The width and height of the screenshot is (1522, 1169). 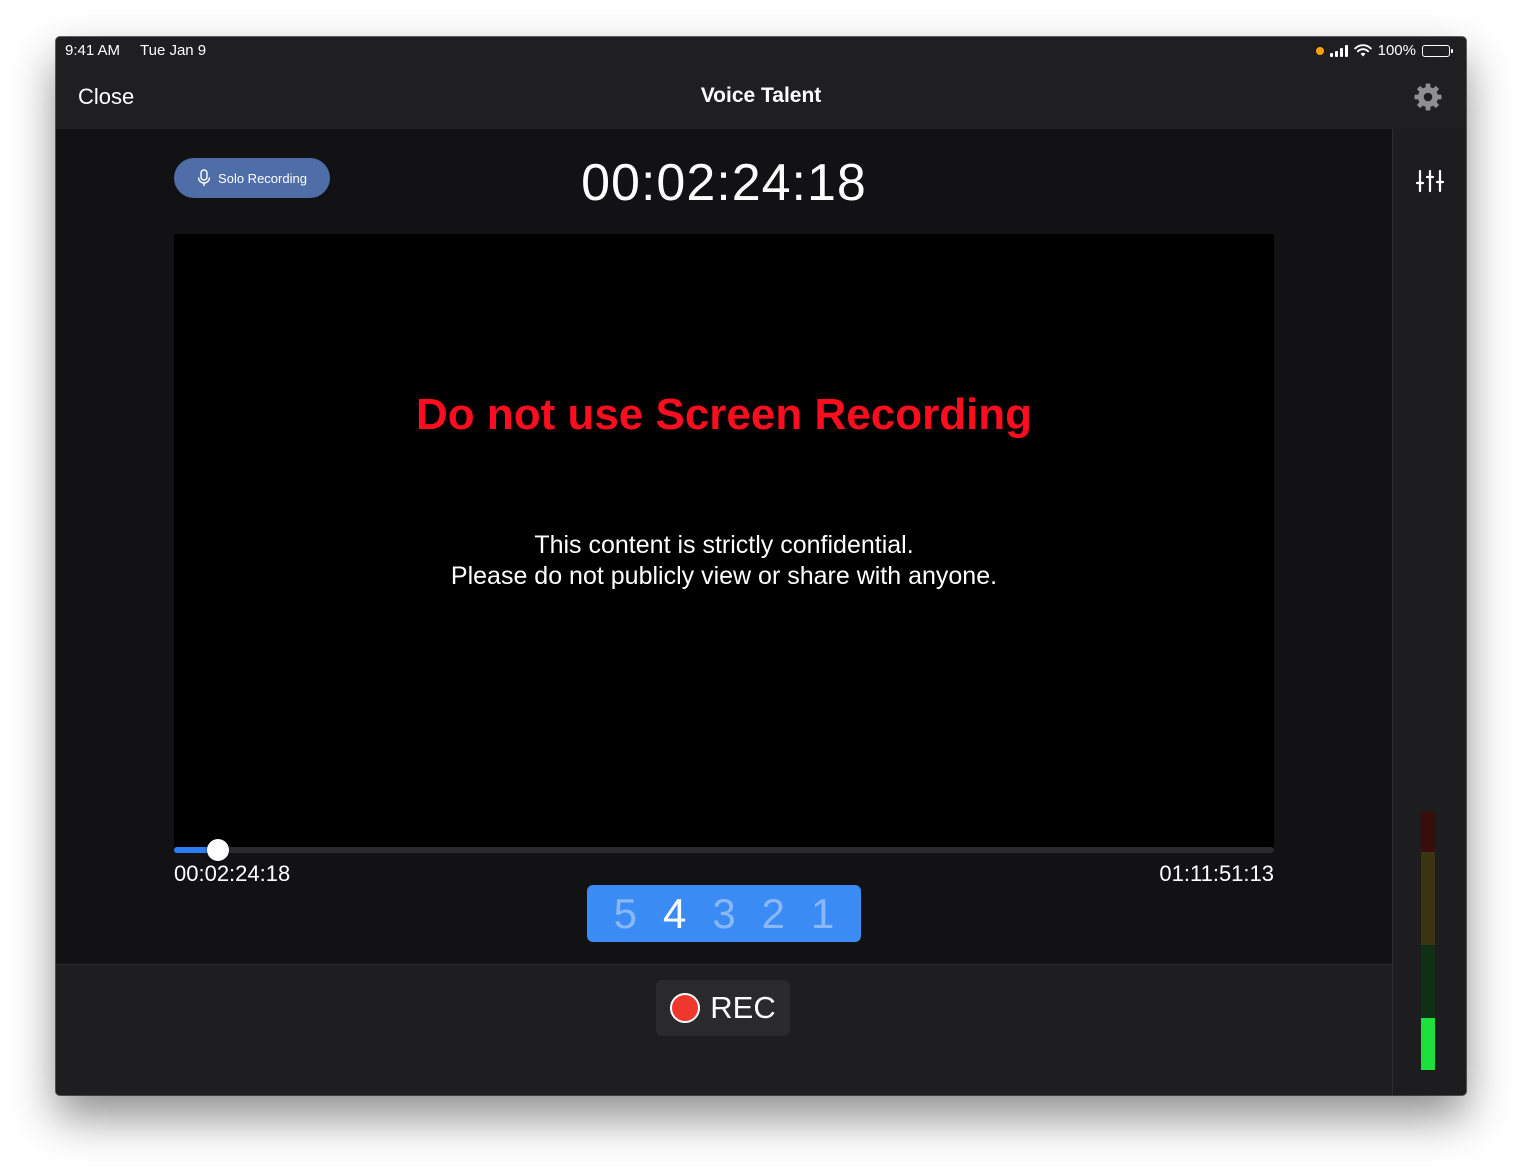 What do you see at coordinates (724, 183) in the screenshot?
I see `timecode-display: 00:02:24:18` at bounding box center [724, 183].